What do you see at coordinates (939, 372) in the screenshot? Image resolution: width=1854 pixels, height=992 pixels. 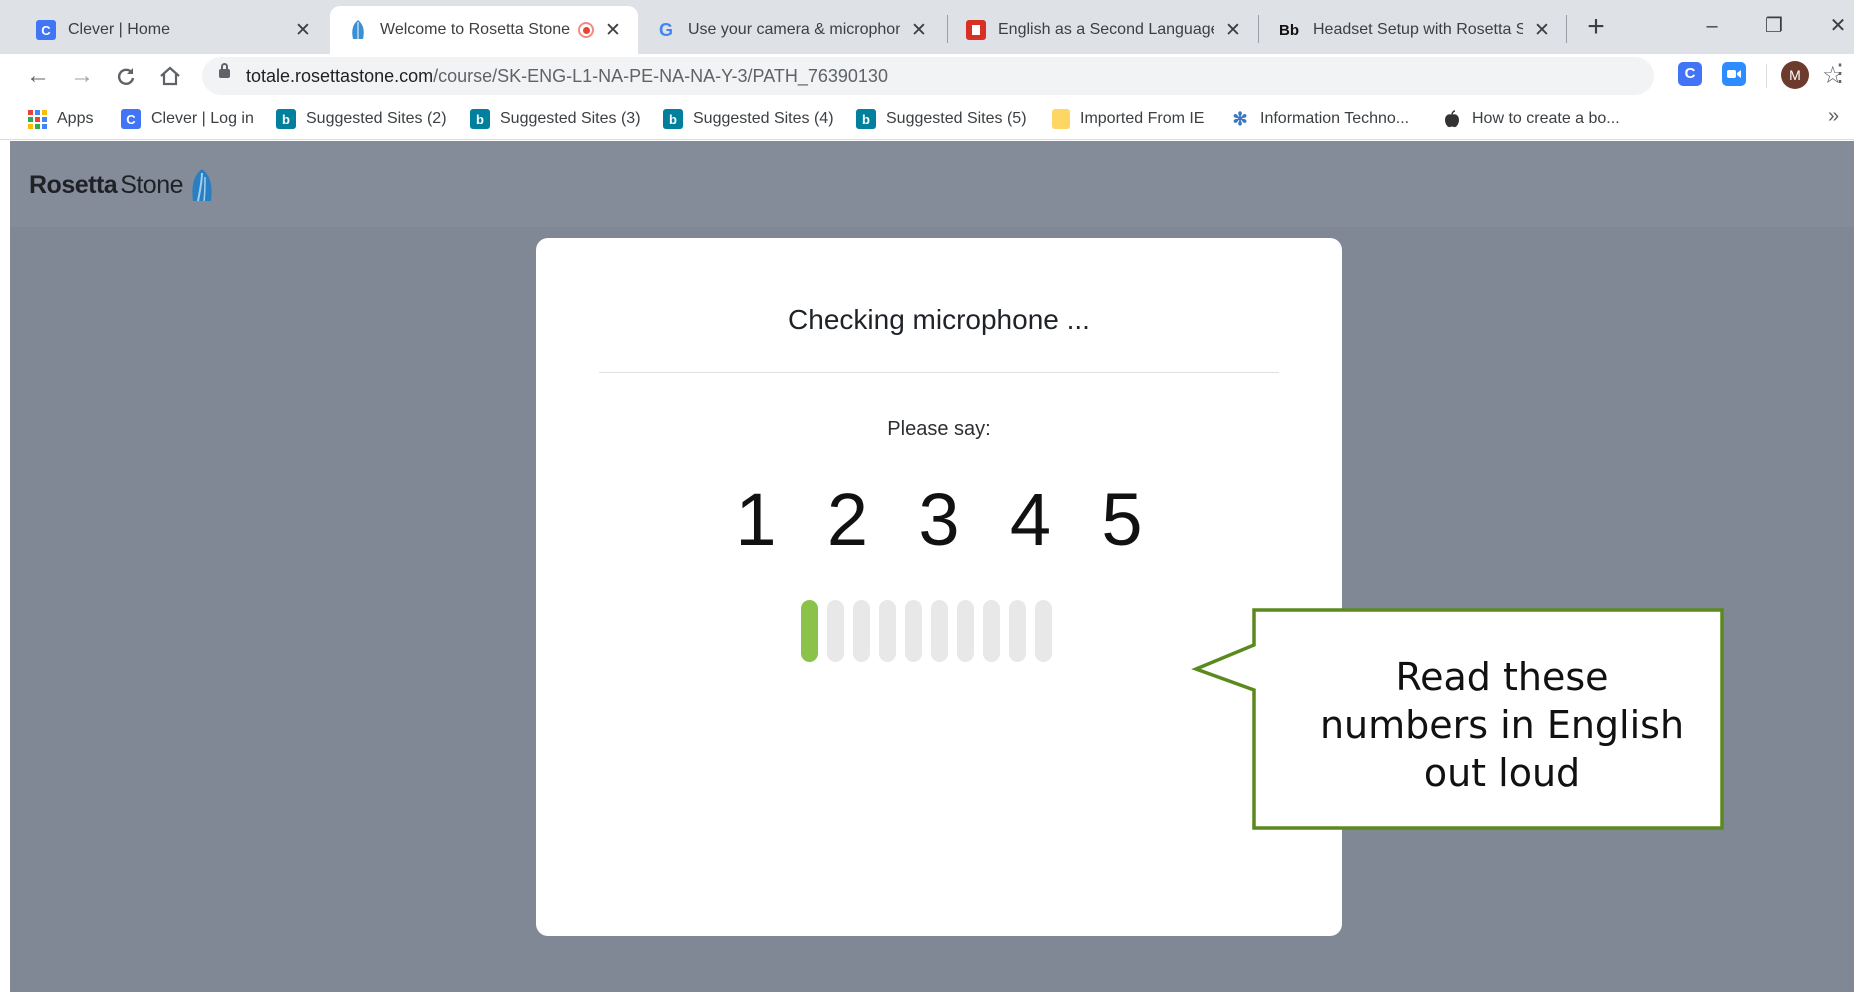 I see `divider` at bounding box center [939, 372].